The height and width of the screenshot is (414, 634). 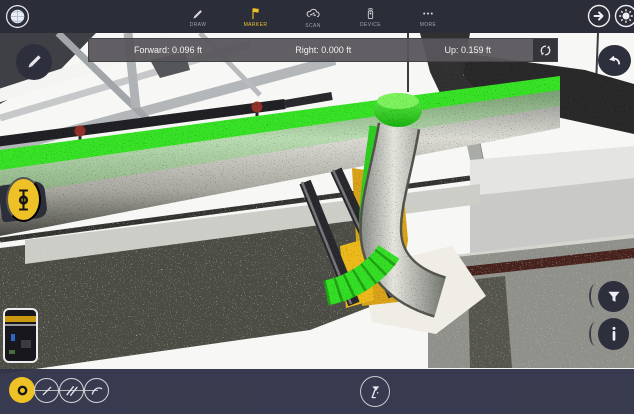 I want to click on arc-tool-button, so click(x=96, y=390).